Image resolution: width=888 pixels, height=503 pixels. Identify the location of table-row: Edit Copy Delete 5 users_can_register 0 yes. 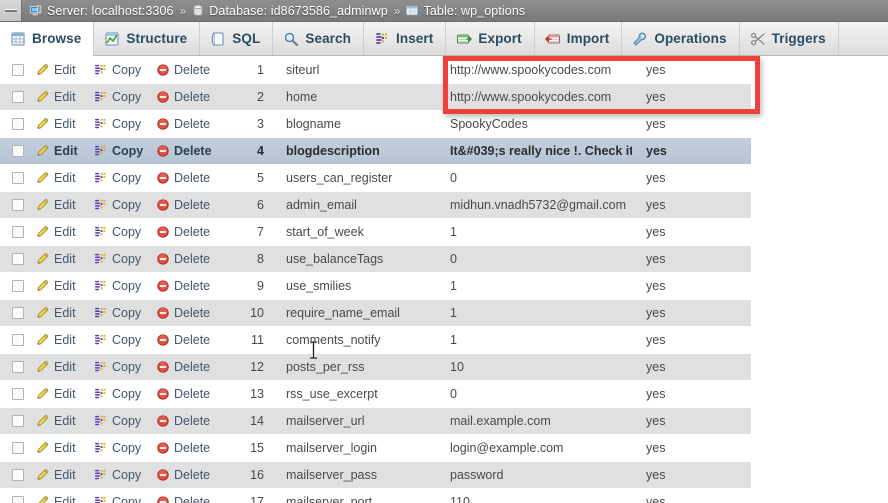
(375, 178).